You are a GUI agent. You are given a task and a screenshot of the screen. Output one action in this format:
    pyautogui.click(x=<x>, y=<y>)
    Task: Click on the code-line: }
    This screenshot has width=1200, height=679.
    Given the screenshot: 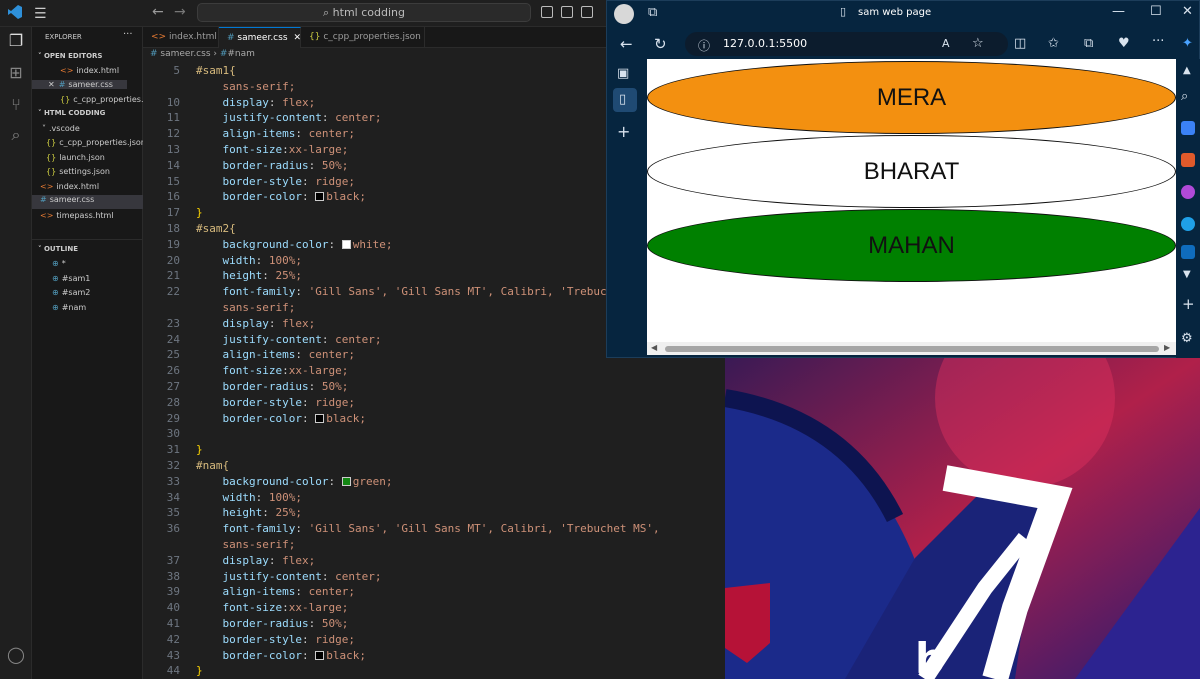 What is the action you would take?
    pyautogui.click(x=199, y=671)
    